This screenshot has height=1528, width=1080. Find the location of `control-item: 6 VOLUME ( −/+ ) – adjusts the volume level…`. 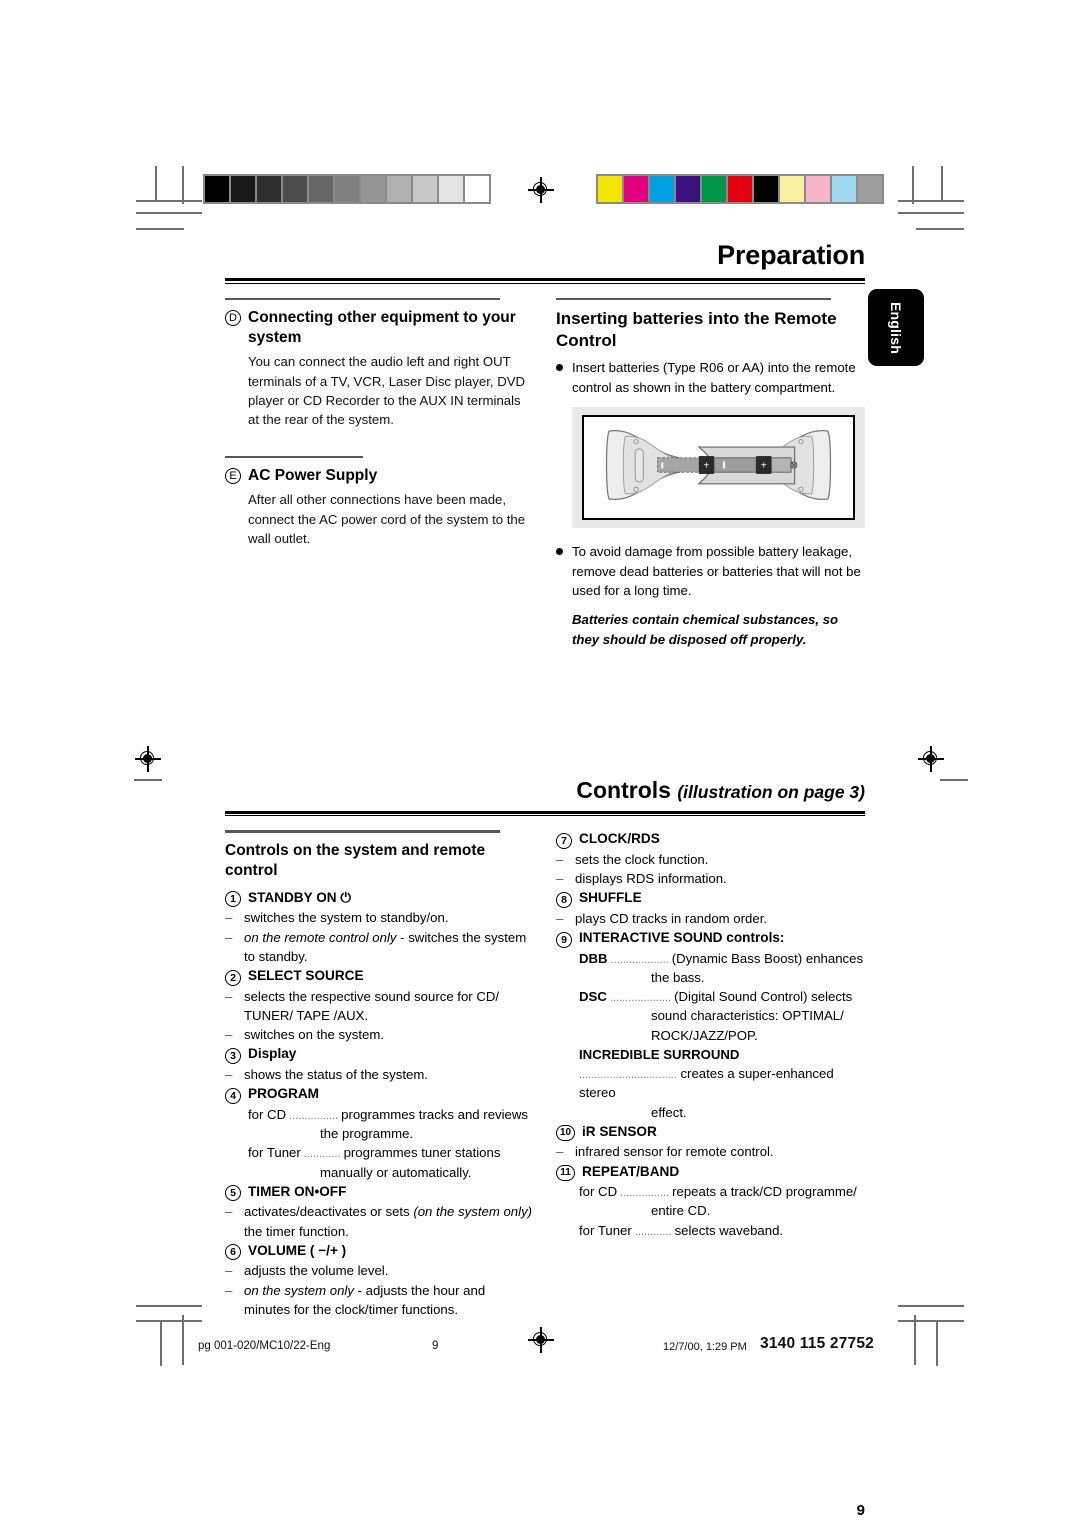

control-item: 6 VOLUME ( −/+ ) – adjusts the volume level… is located at coordinates (379, 1280).